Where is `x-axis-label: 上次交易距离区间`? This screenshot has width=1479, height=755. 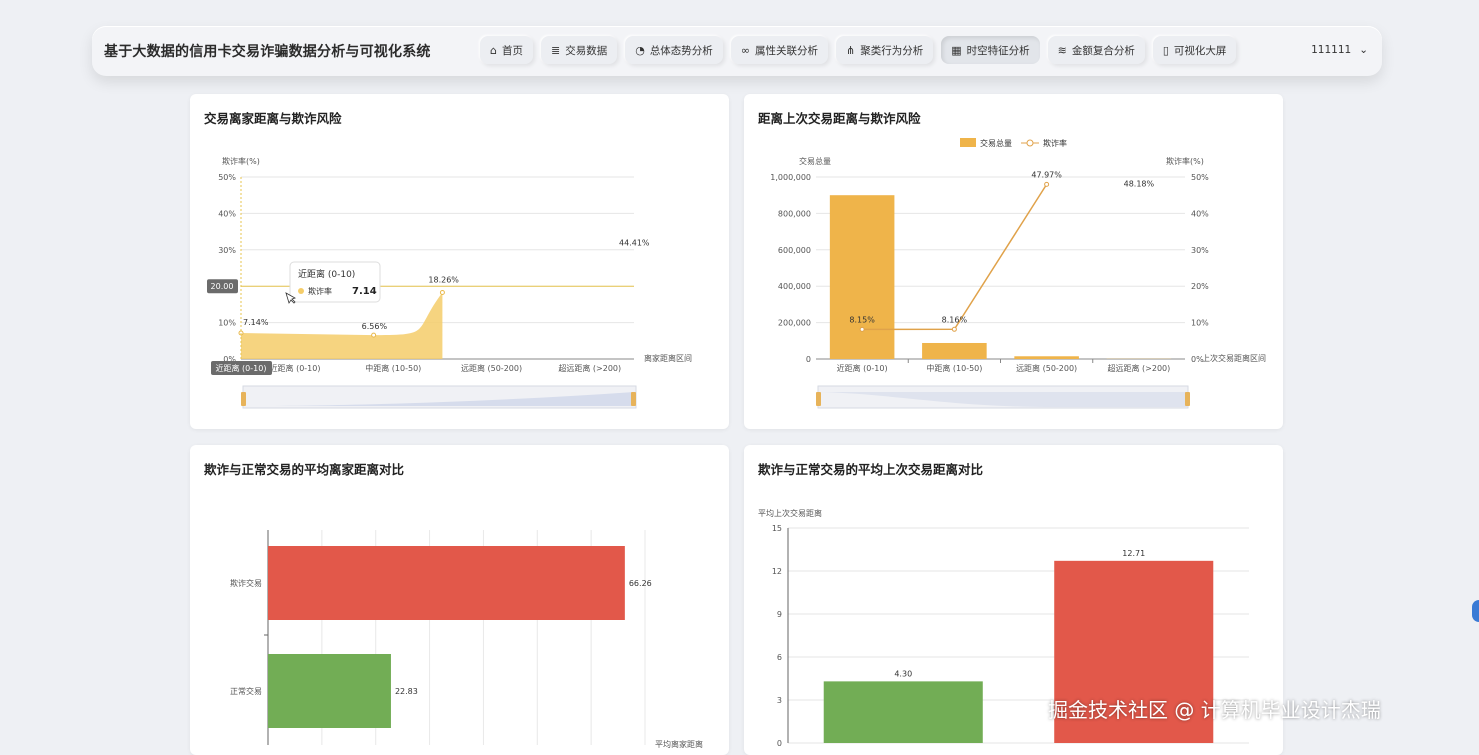
x-axis-label: 上次交易距离区间 is located at coordinates (1234, 358).